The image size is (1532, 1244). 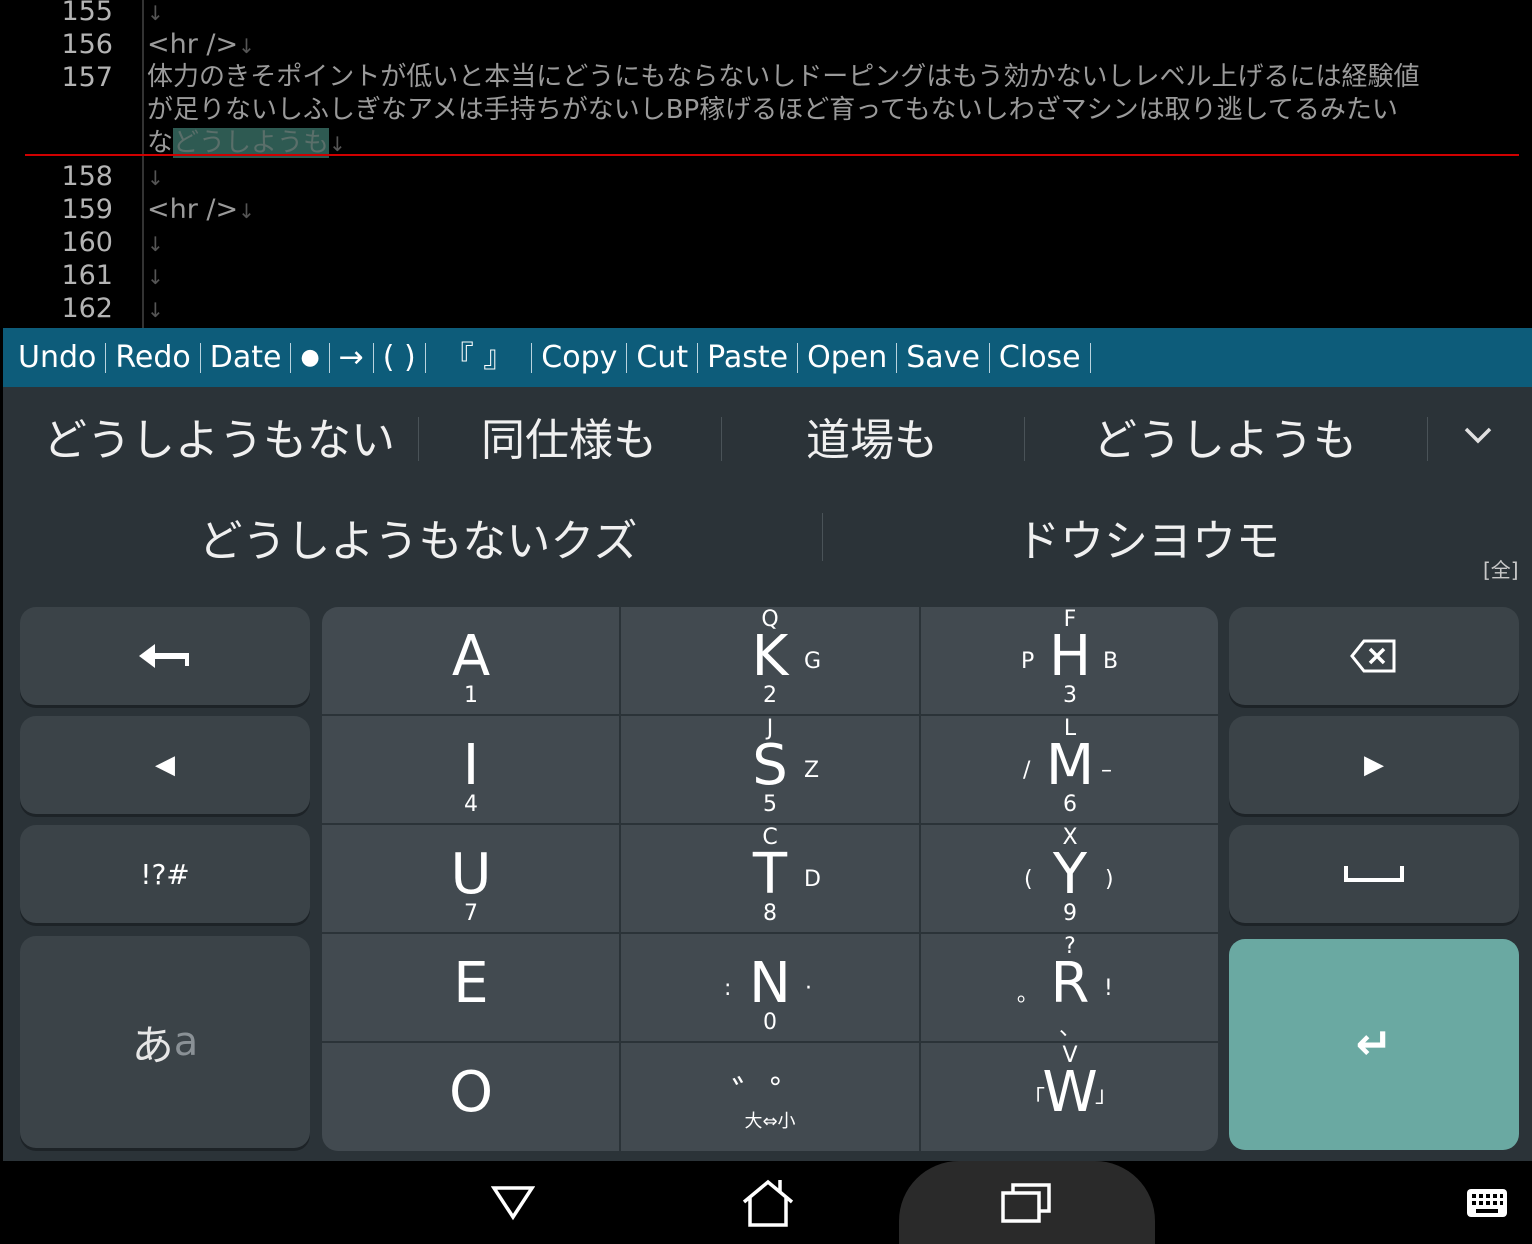 What do you see at coordinates (1070, 695) in the screenshot?
I see `key-bottom-label: 3` at bounding box center [1070, 695].